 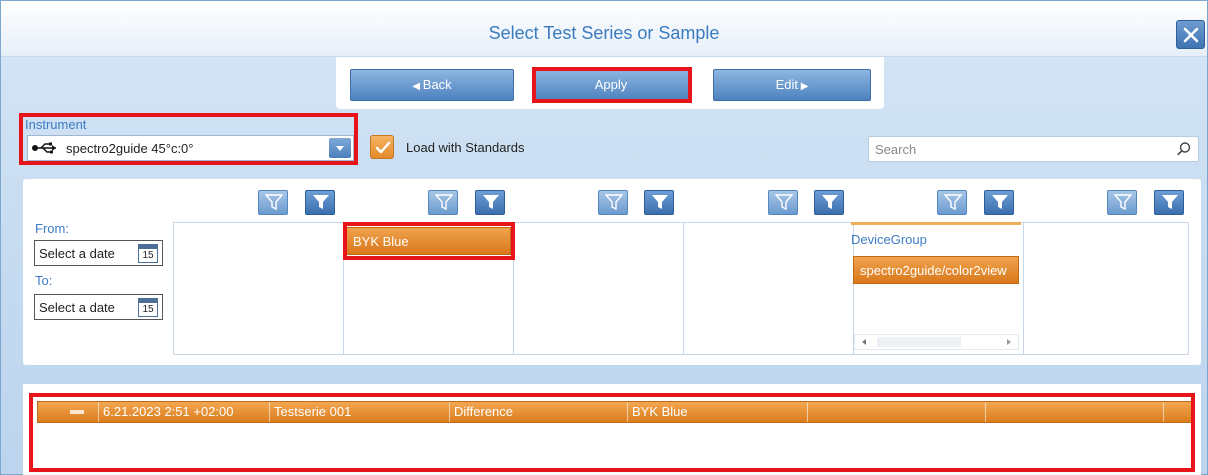 What do you see at coordinates (77, 412) in the screenshot?
I see `row-marker-icon` at bounding box center [77, 412].